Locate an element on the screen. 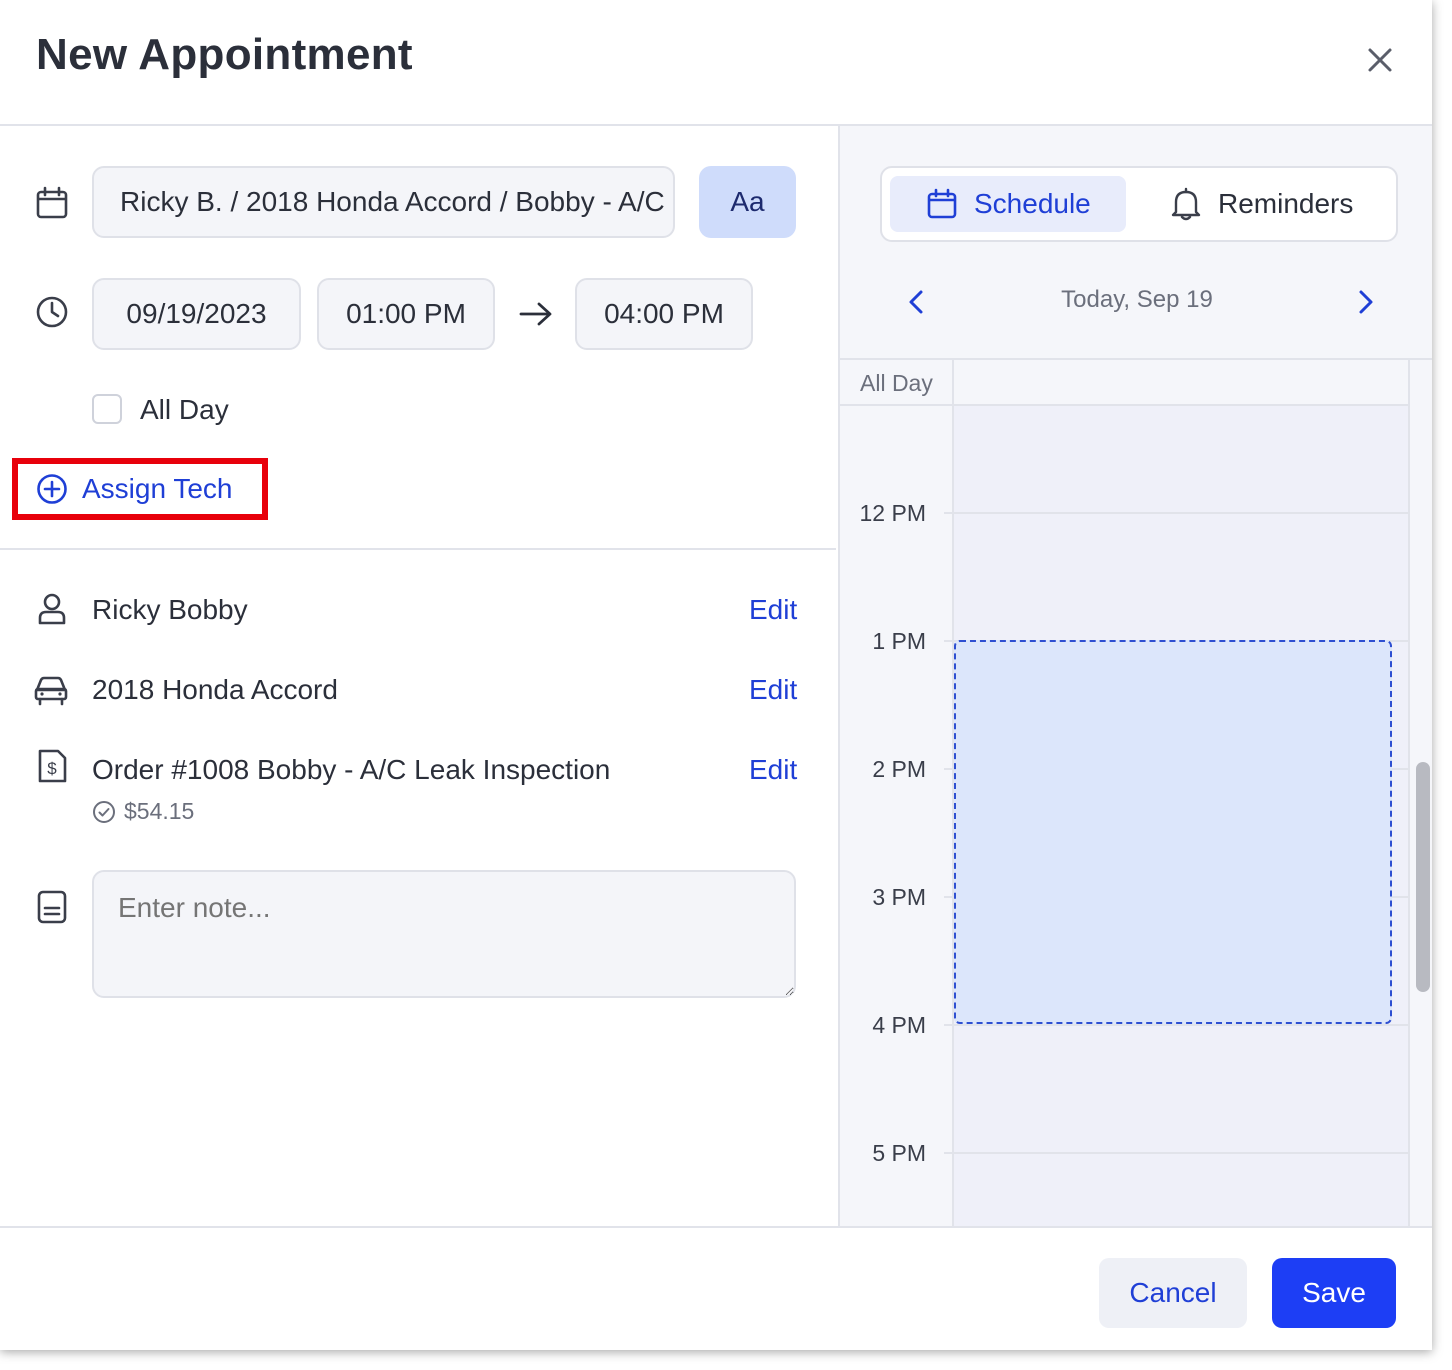 The image size is (1452, 1370). close-button is located at coordinates (1380, 60).